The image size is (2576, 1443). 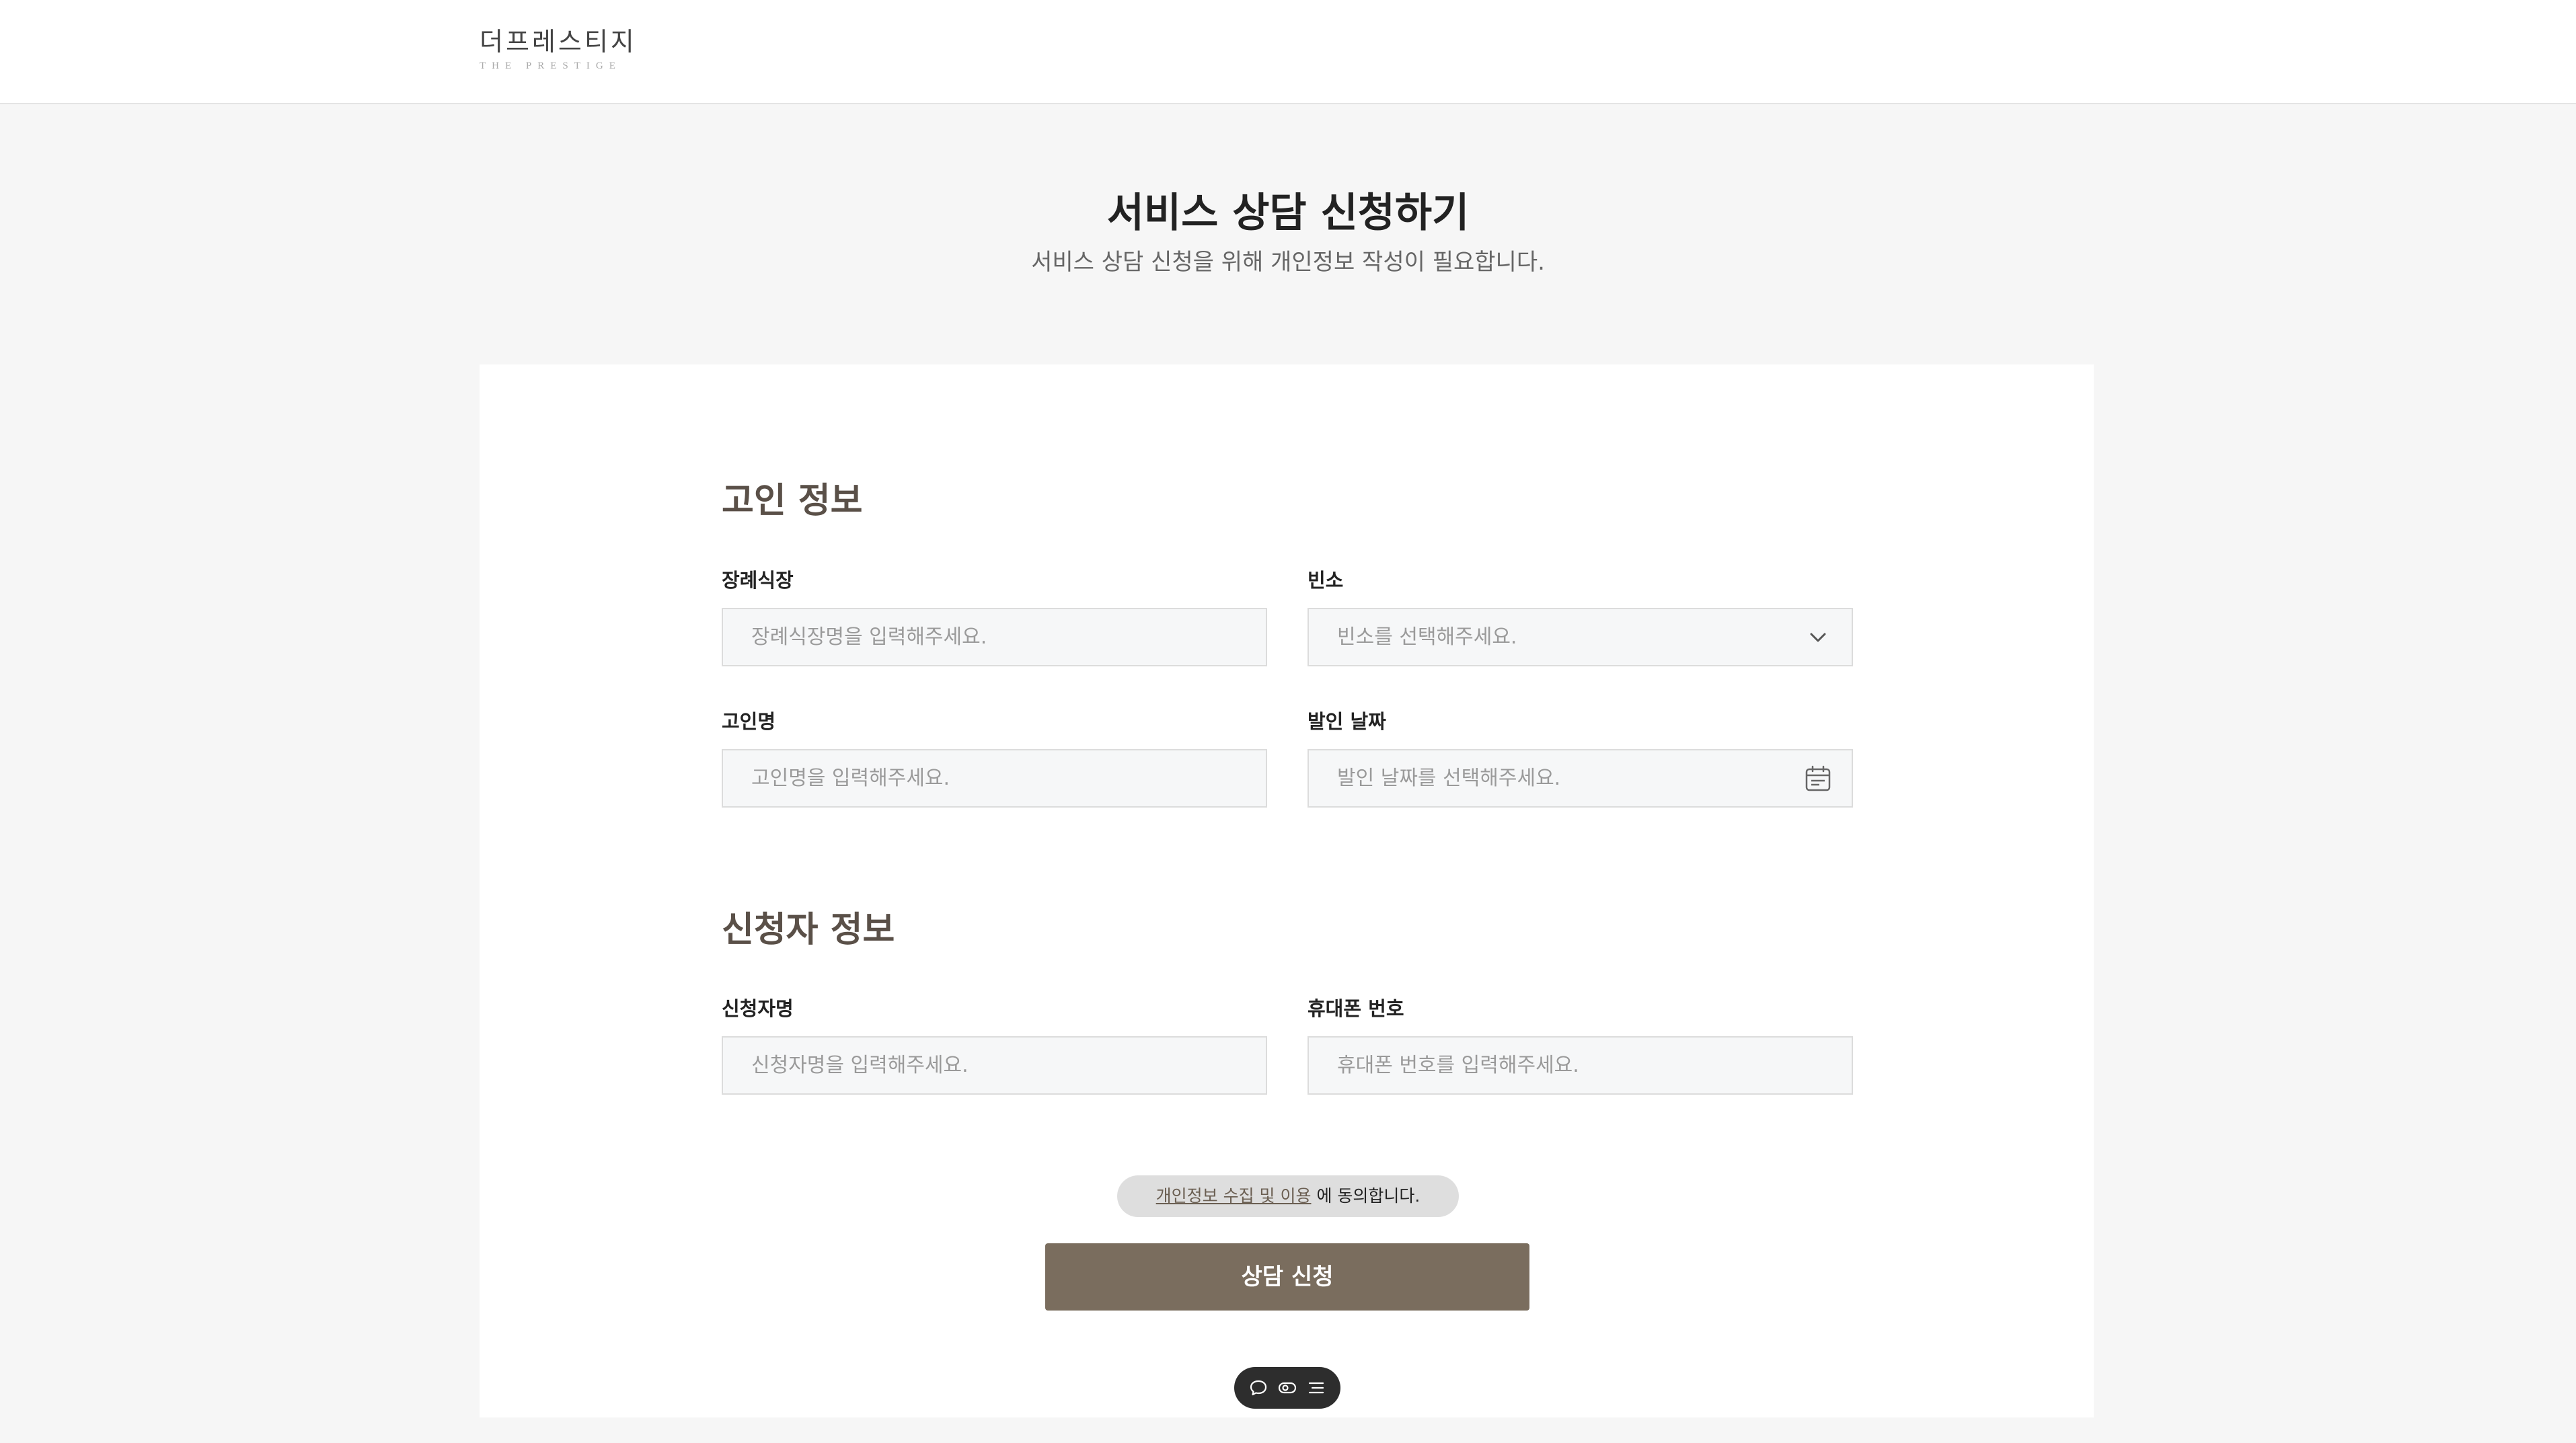 I want to click on chat-bubble-icon, so click(x=1258, y=1388).